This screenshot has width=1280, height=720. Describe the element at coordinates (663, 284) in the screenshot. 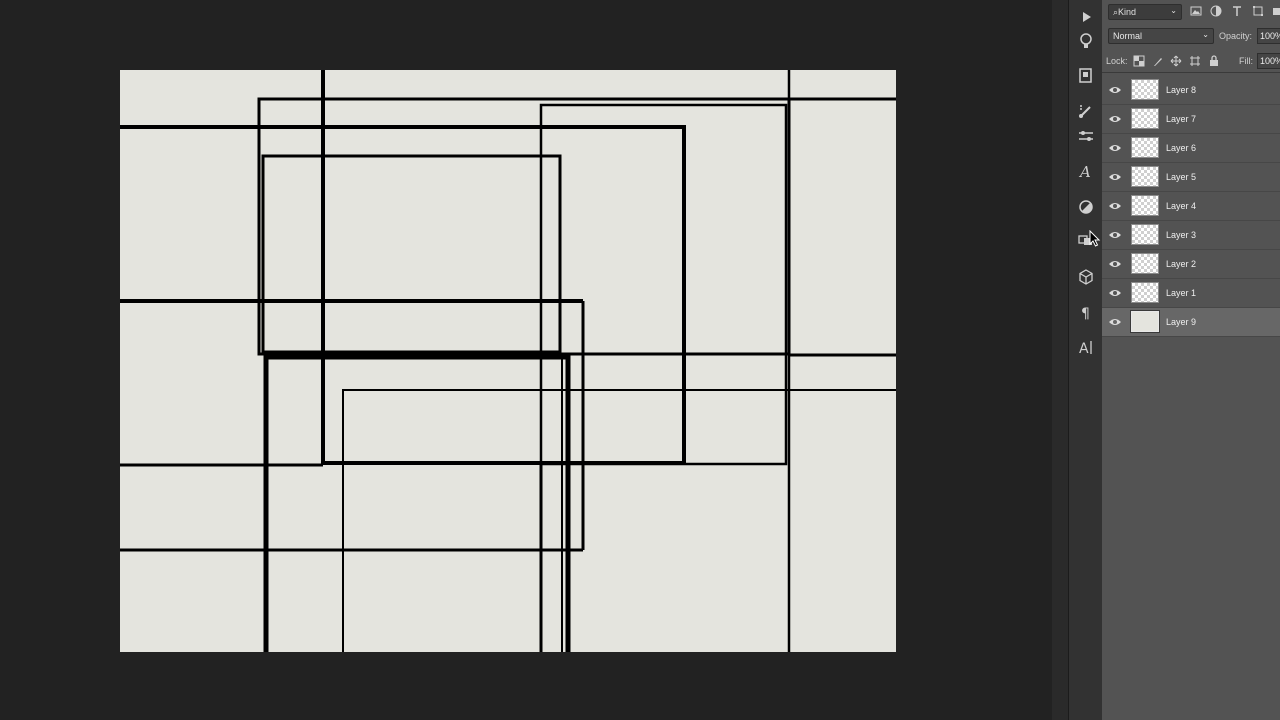

I see `canvas-rect-right-small` at that location.